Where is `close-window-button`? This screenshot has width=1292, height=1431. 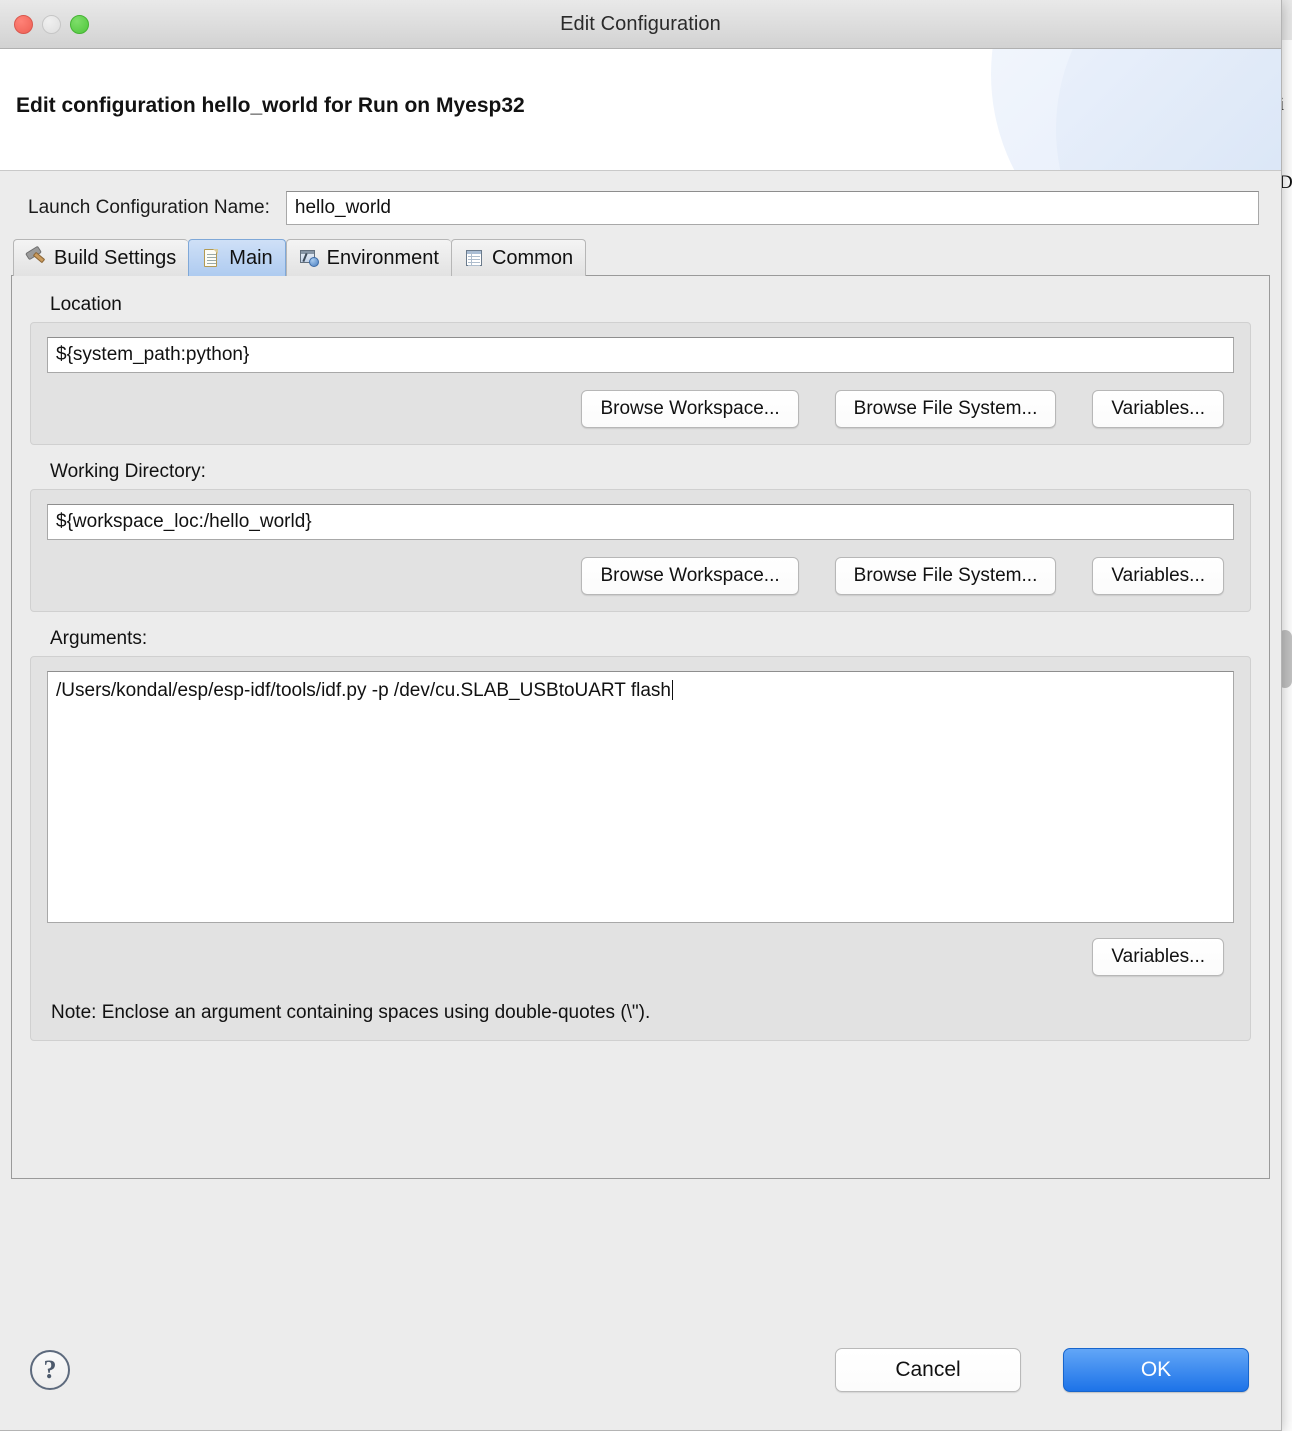
close-window-button is located at coordinates (23, 24).